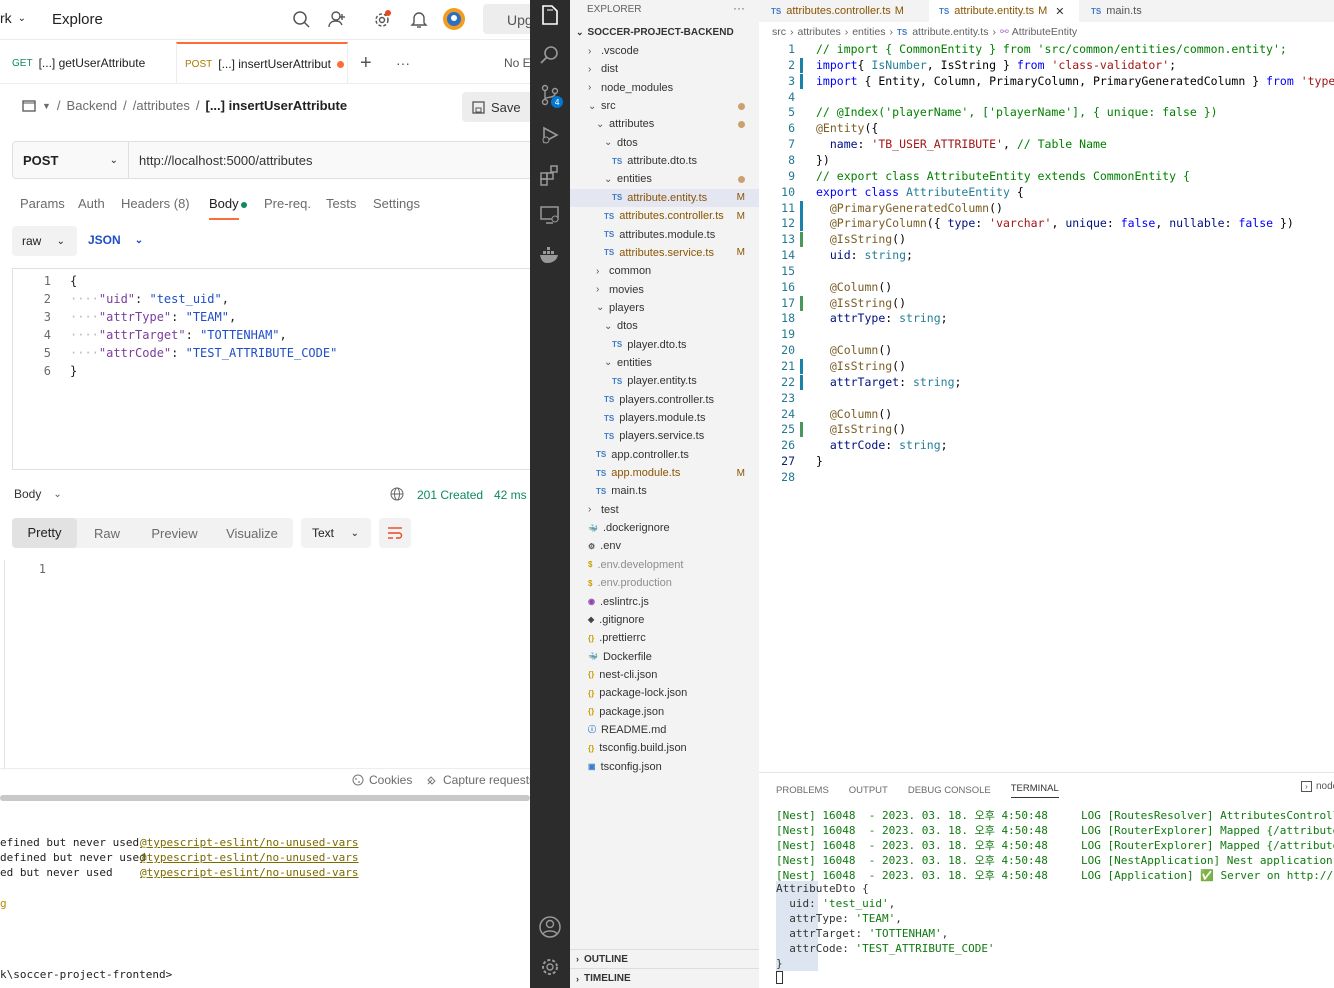 The image size is (1334, 988). What do you see at coordinates (882, 318) in the screenshot?
I see `code-line: attrType: string;` at bounding box center [882, 318].